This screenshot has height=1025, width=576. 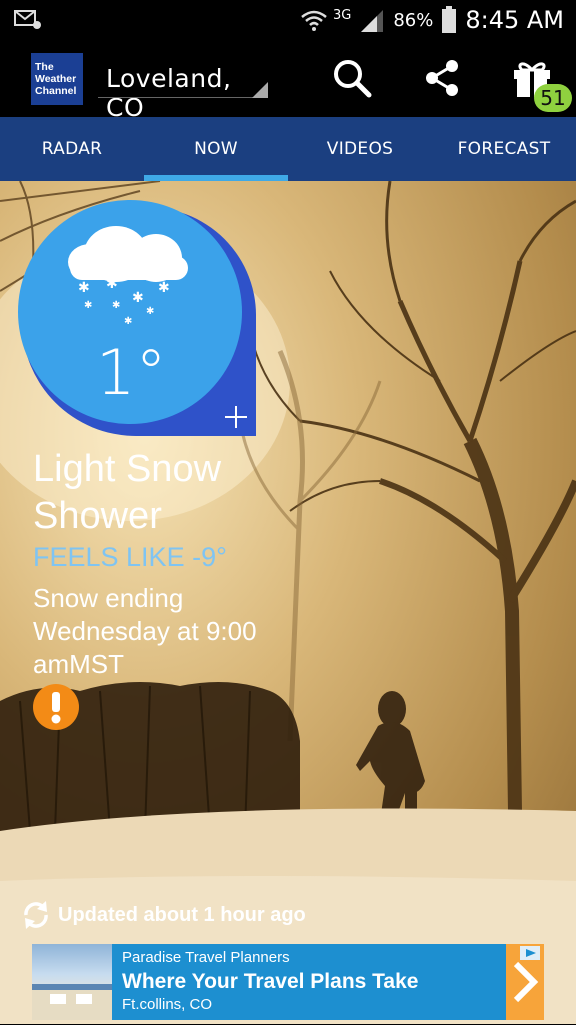 I want to click on network-type: 3G, so click(x=342, y=15).